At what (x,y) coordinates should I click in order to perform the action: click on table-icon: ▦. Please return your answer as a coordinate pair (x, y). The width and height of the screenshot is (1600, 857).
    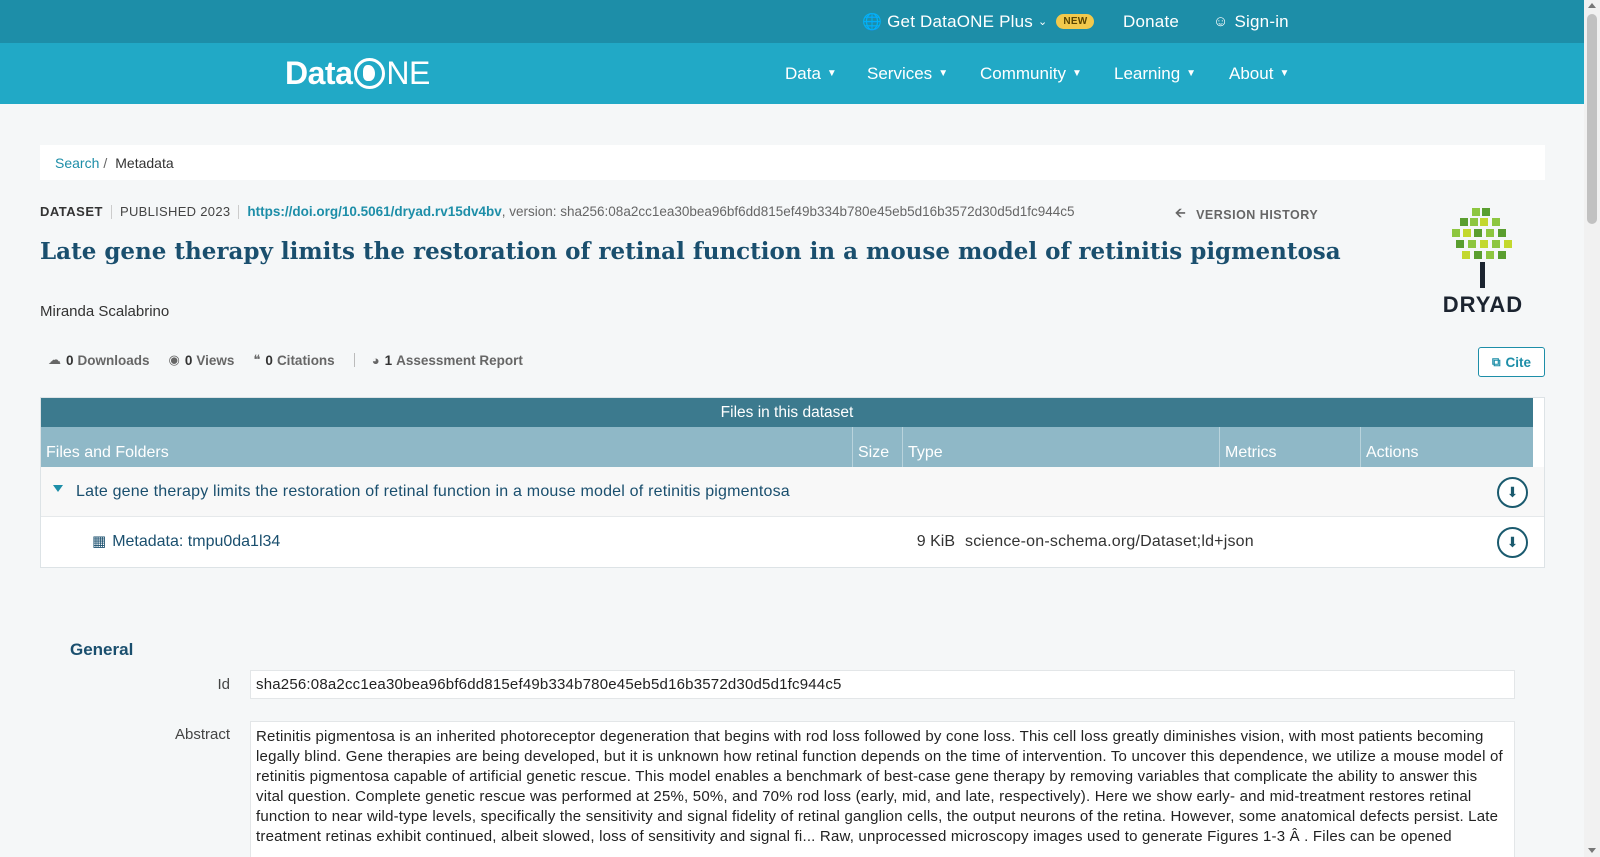
    Looking at the image, I should click on (99, 541).